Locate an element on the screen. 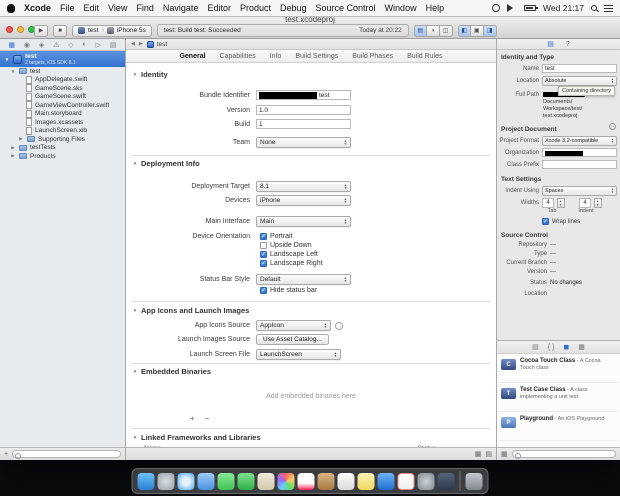 The width and height of the screenshot is (620, 496). scheme-selector: test iPhone 5s is located at coordinates (112, 30).